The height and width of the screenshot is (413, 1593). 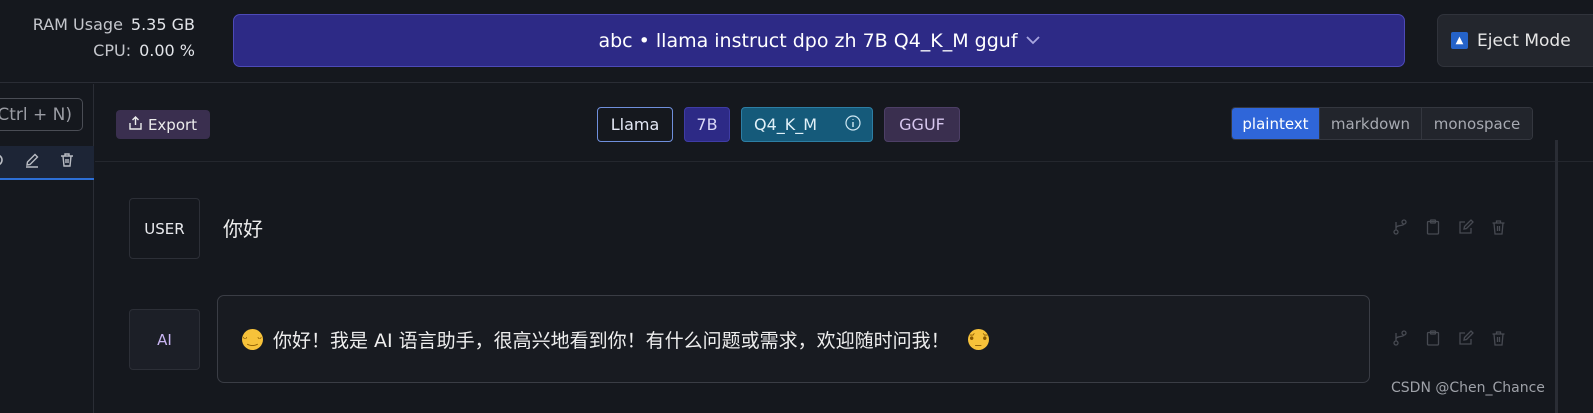 I want to click on user-message-text: 你好, so click(x=243, y=229).